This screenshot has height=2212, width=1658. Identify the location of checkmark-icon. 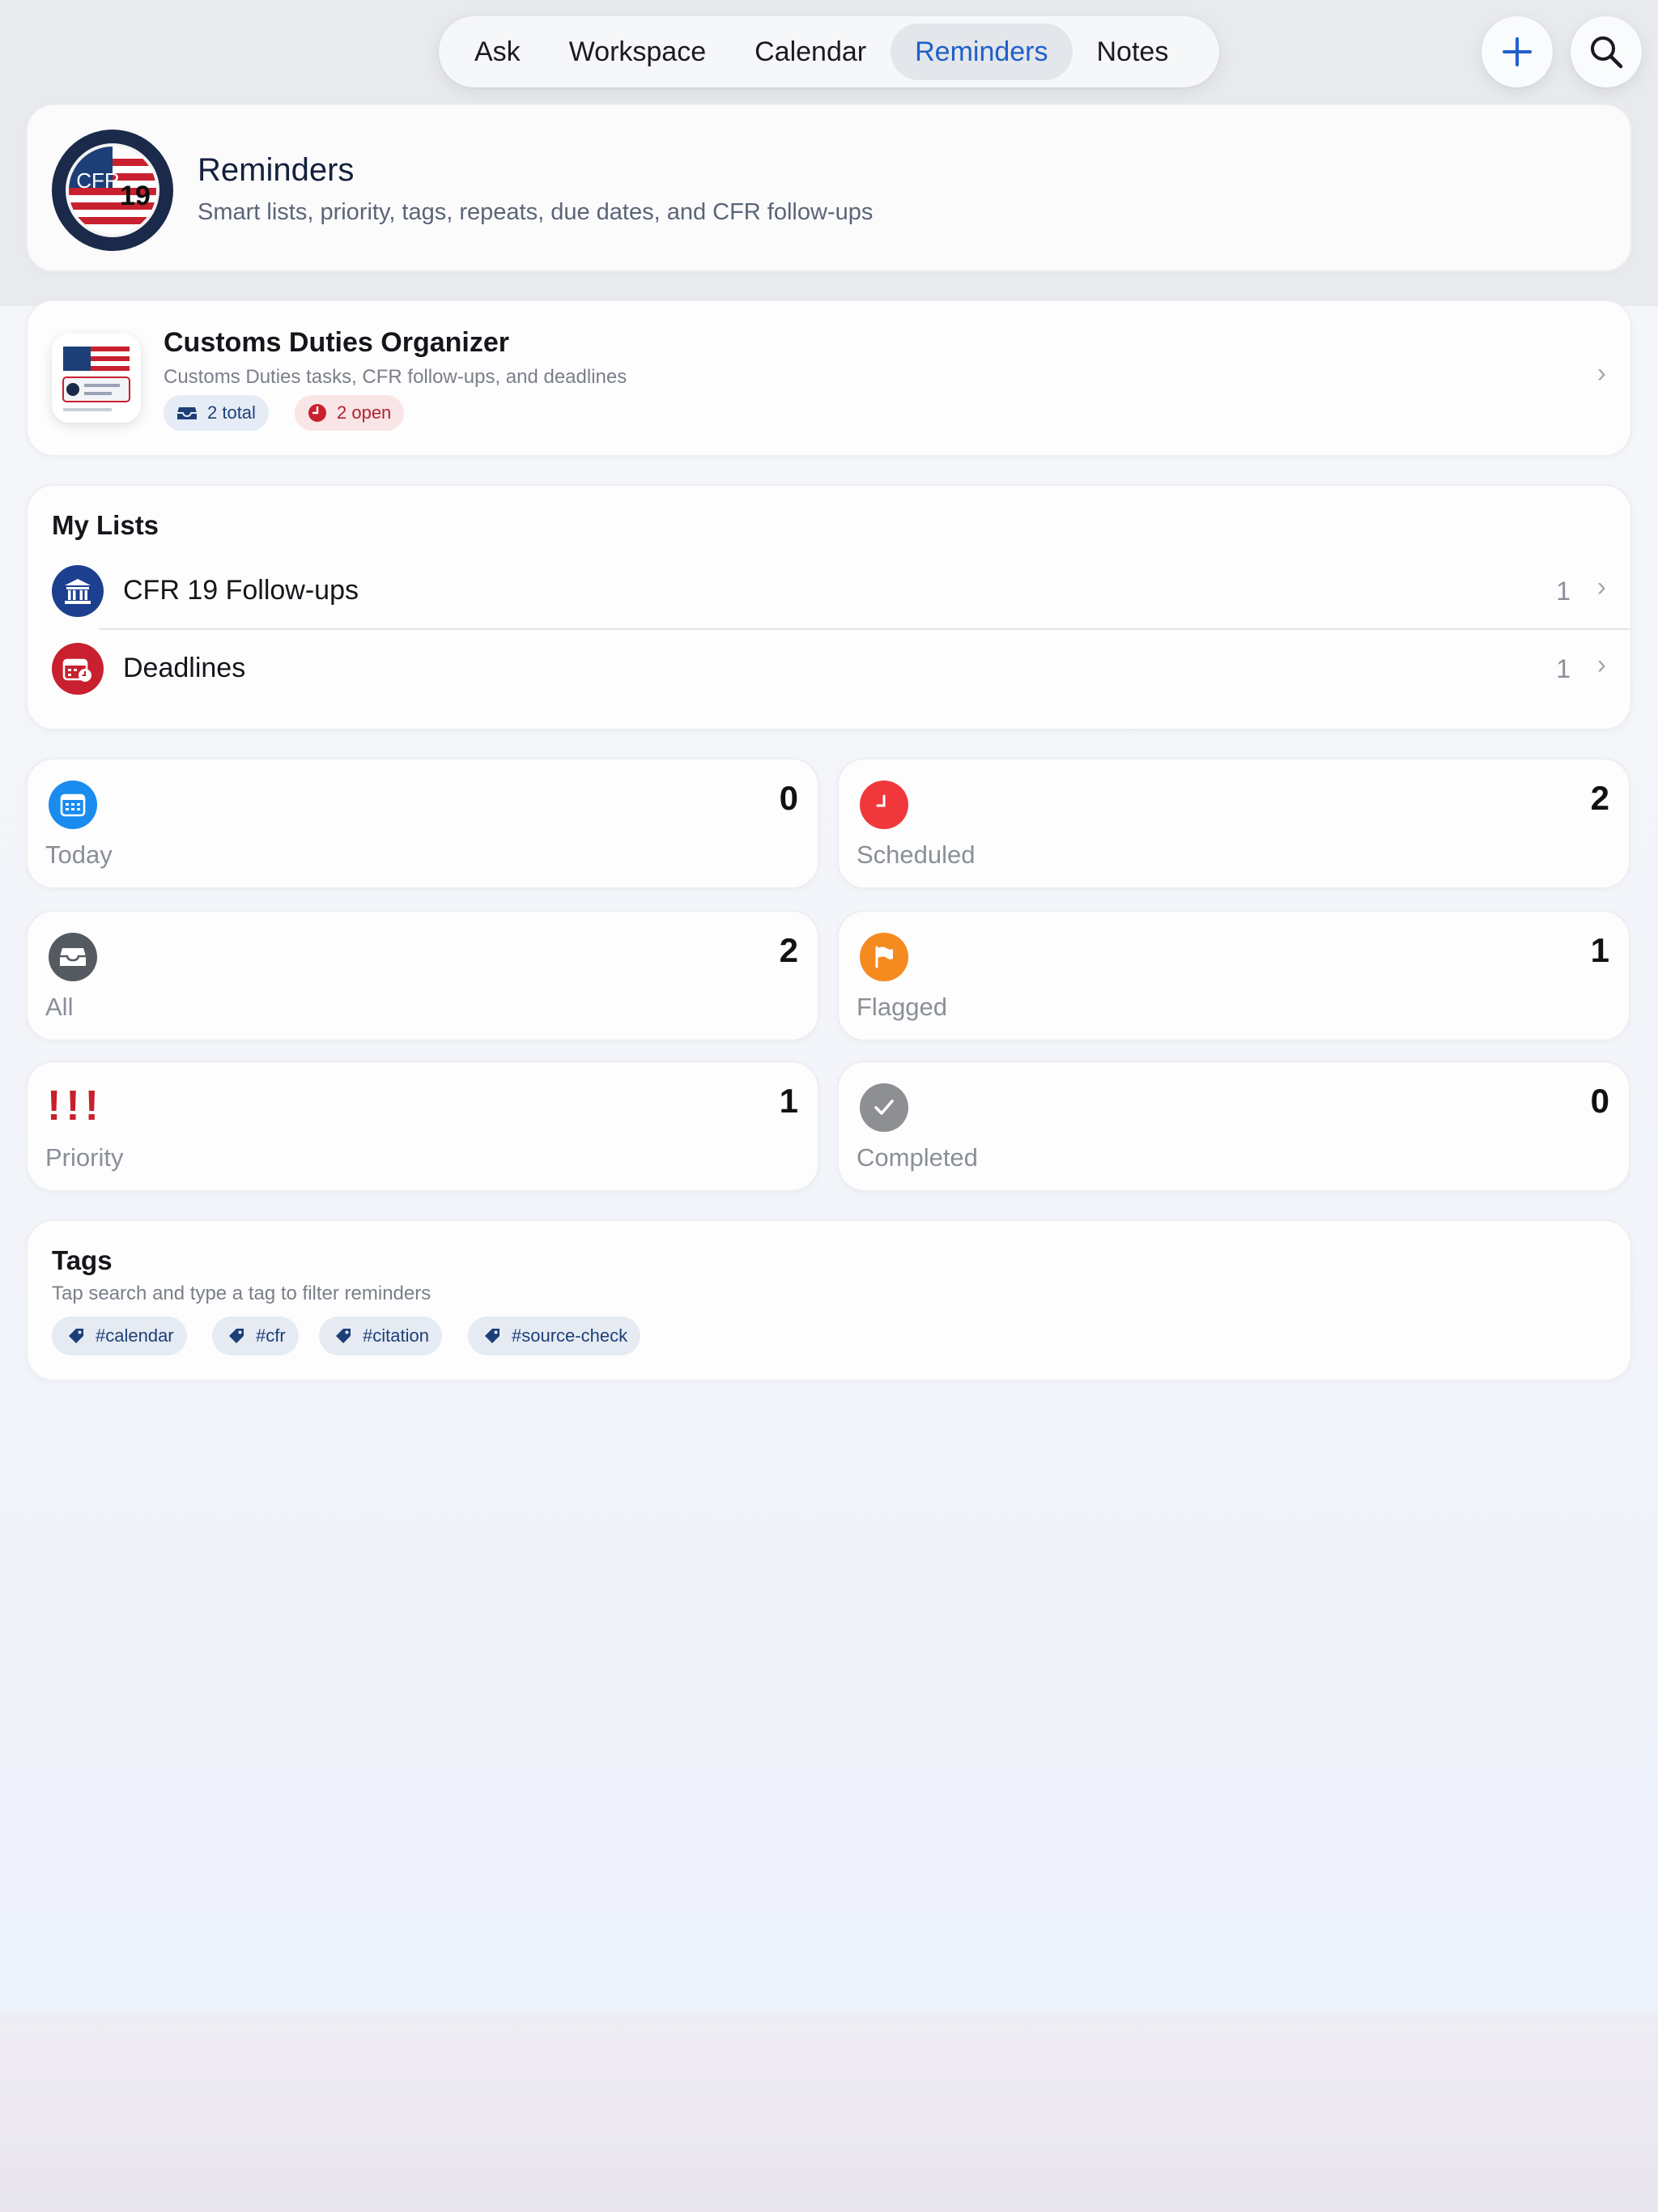
(884, 1107).